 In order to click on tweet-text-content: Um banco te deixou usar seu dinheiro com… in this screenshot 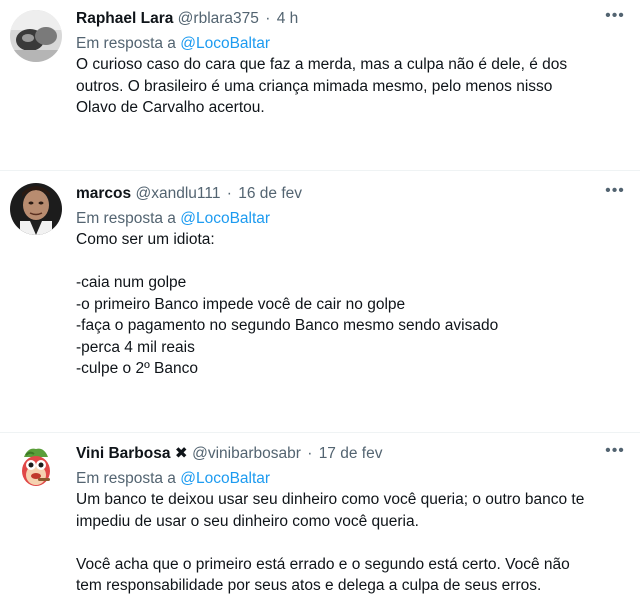, I will do `click(330, 542)`.